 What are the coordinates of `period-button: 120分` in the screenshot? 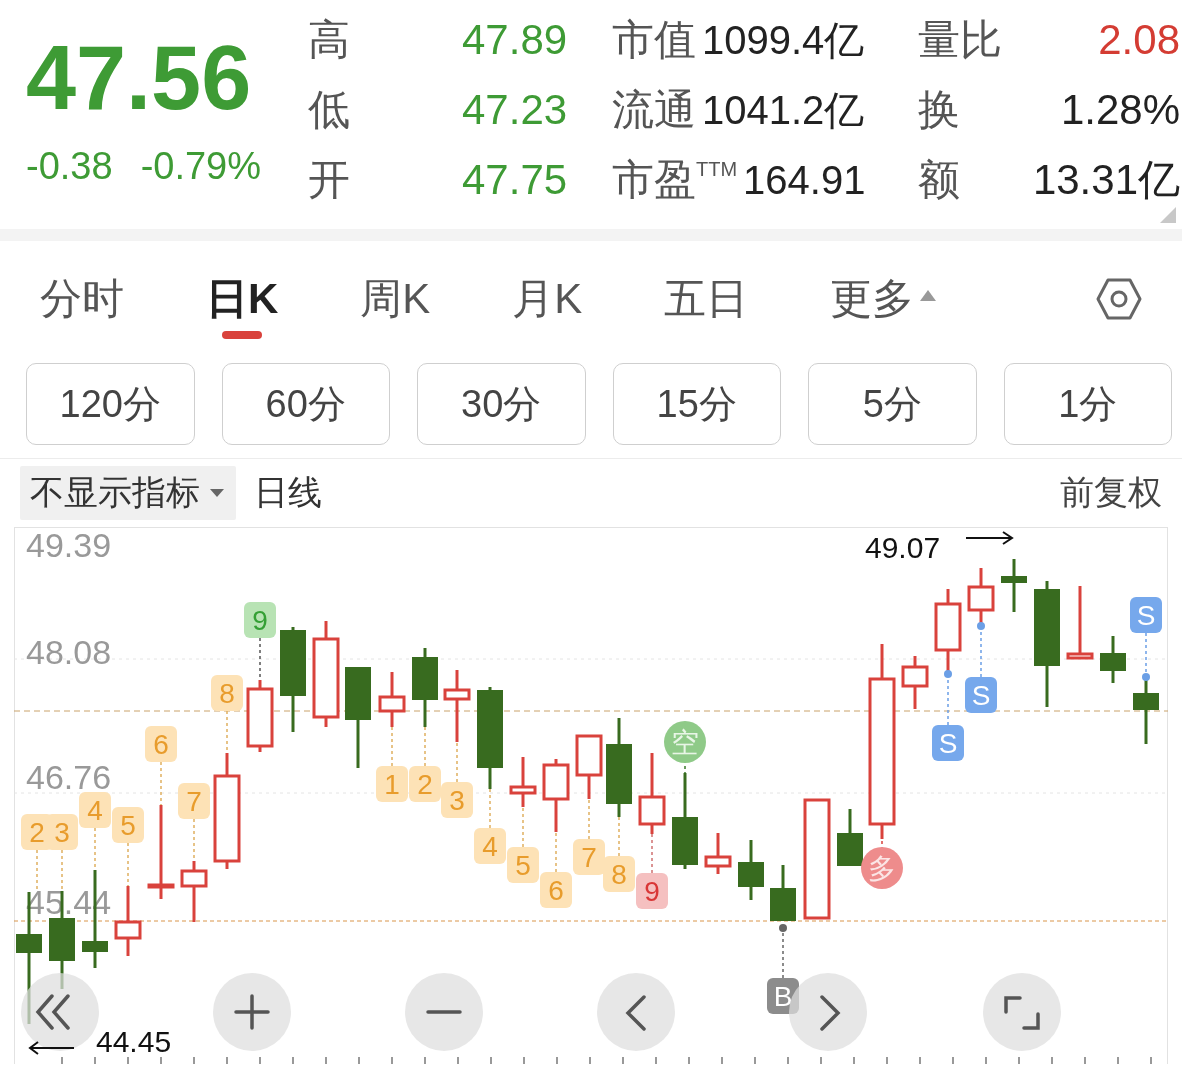 It's located at (110, 404).